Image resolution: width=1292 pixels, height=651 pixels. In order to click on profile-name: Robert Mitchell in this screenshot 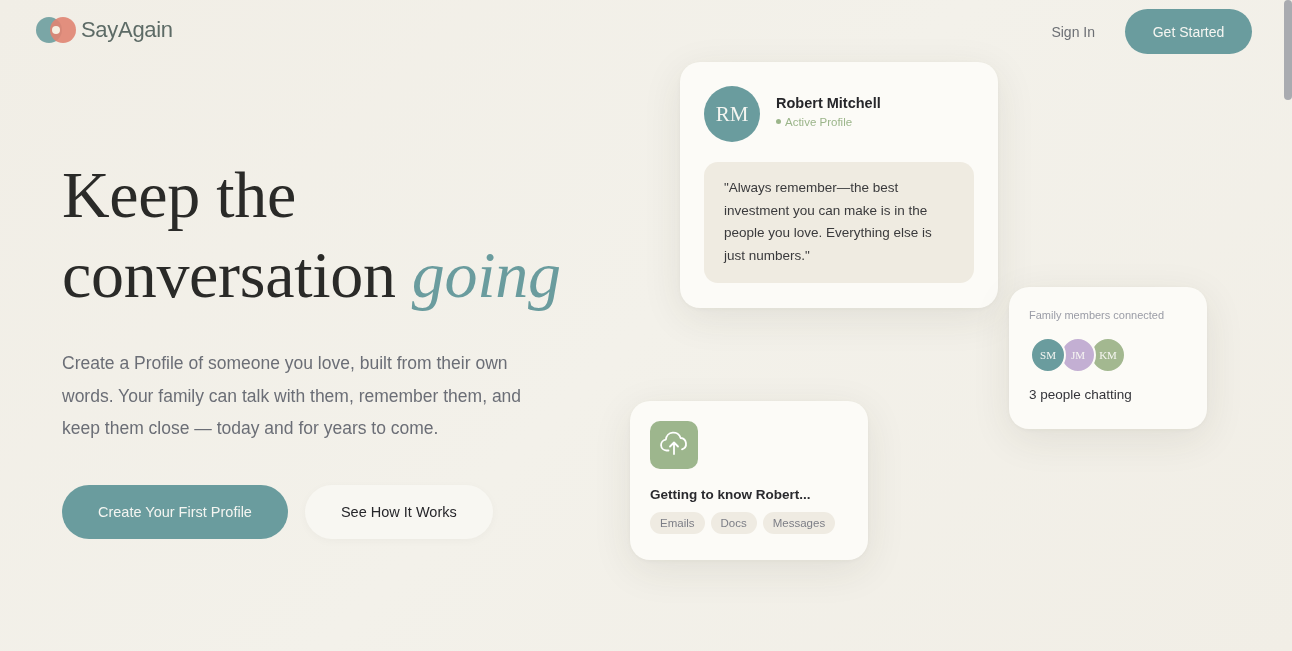, I will do `click(828, 102)`.